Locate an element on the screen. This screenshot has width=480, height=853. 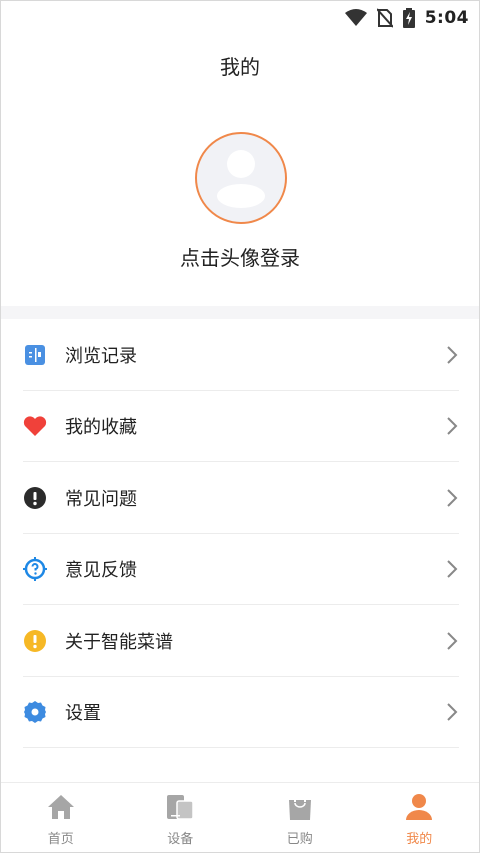
person-icon is located at coordinates (419, 807).